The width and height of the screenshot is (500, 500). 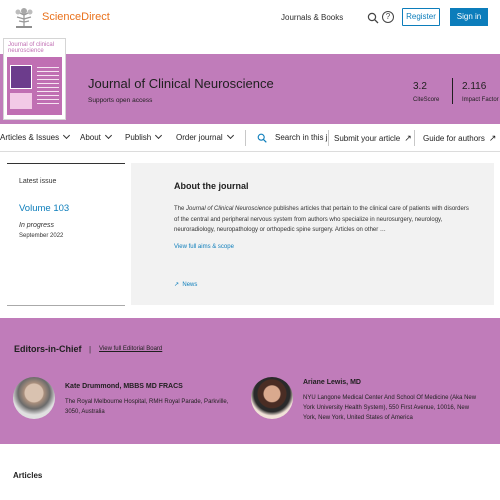 I want to click on news-arrow-icon: ↗, so click(x=177, y=285).